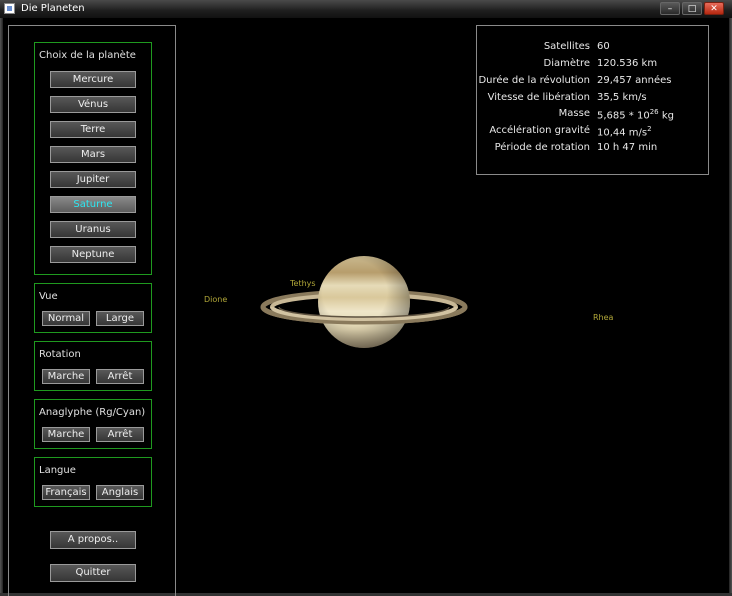 The width and height of the screenshot is (732, 596). Describe the element at coordinates (649, 129) in the screenshot. I see `gravity-exponent: 2` at that location.